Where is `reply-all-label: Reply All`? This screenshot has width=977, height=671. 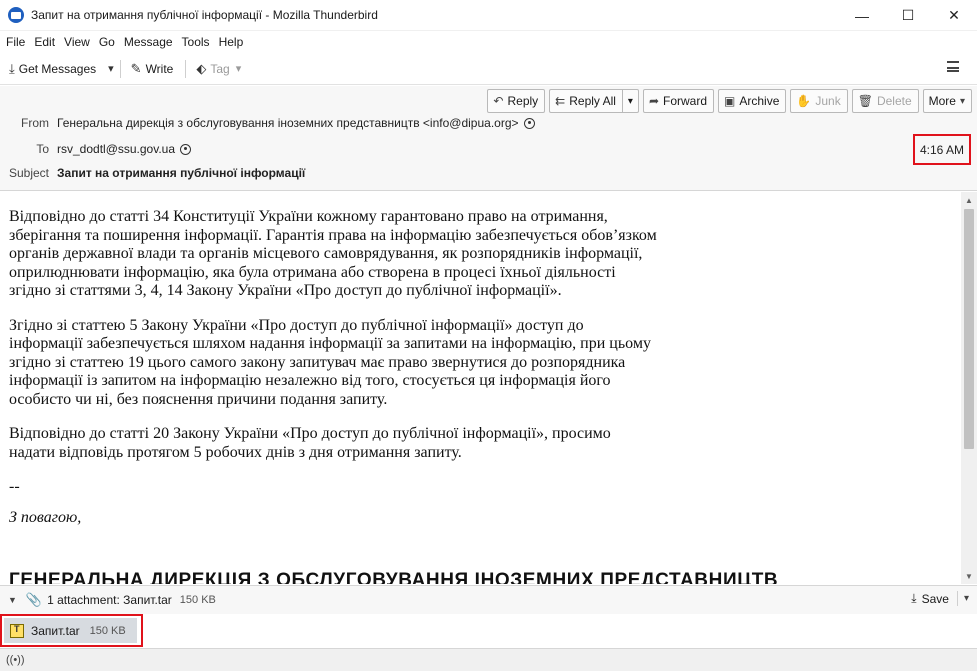 reply-all-label: Reply All is located at coordinates (592, 101).